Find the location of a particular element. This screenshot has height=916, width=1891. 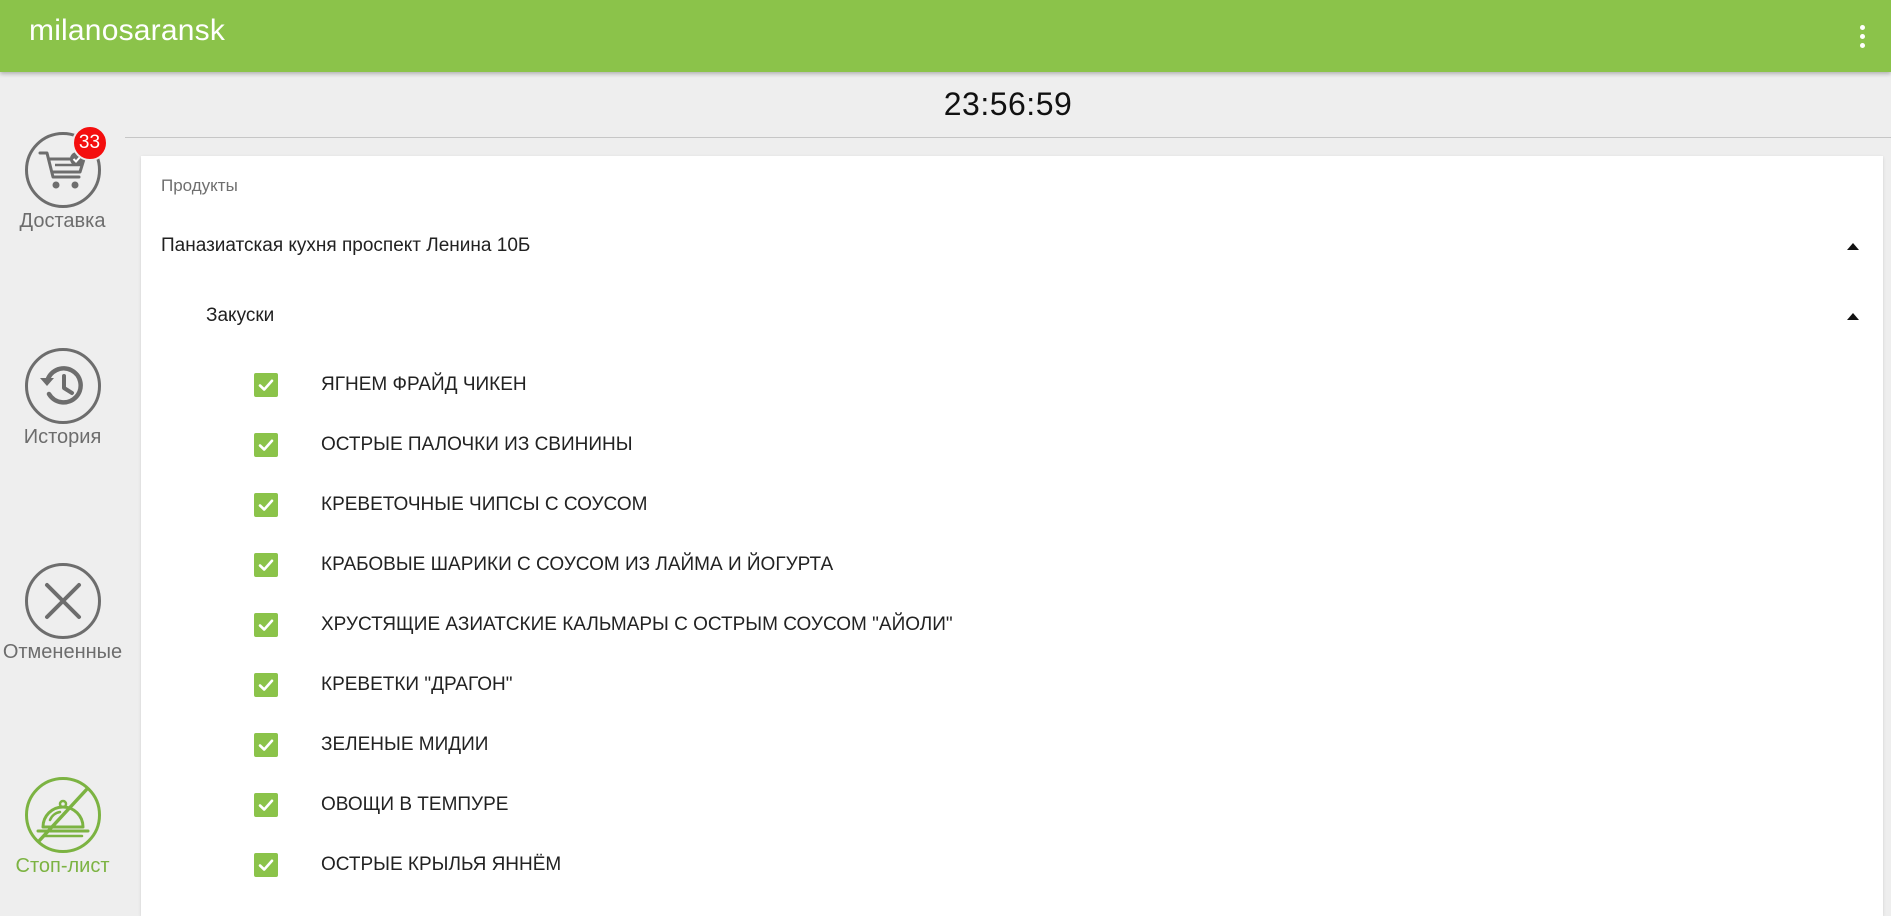

item-label: ЯГНЕМ ФРАЙД ЧИКЕН is located at coordinates (424, 384).